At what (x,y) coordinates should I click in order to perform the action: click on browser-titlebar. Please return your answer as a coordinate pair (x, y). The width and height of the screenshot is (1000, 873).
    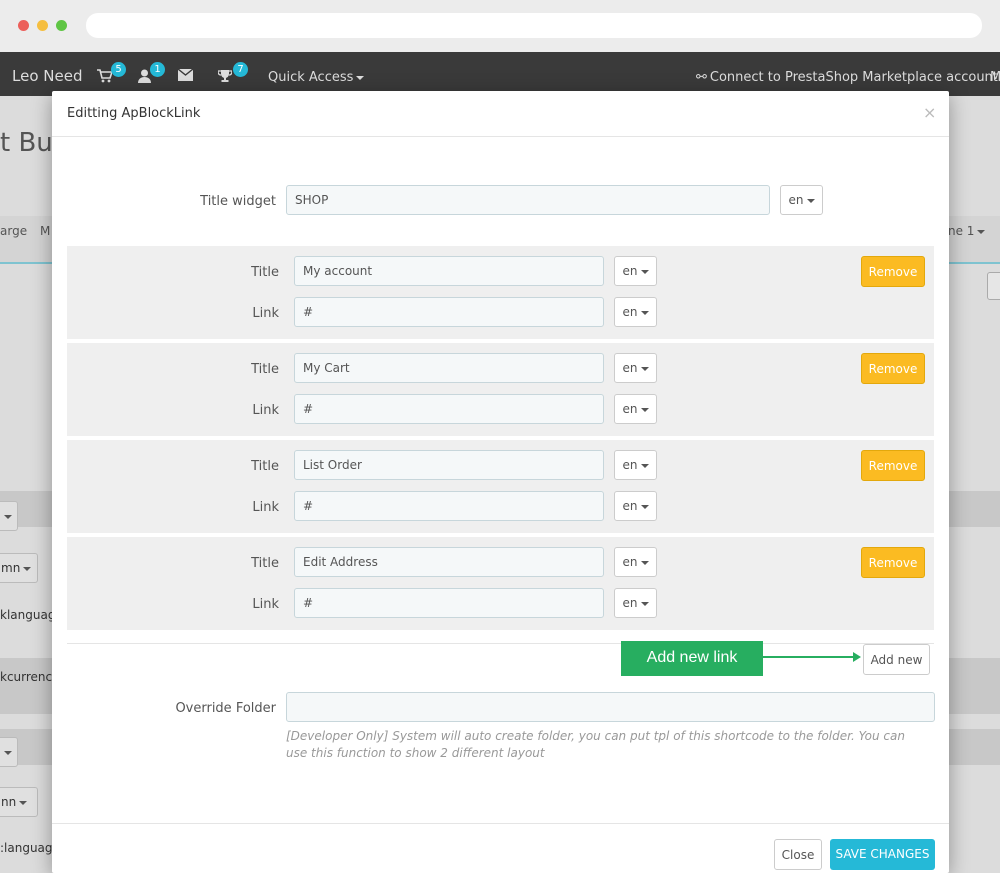
    Looking at the image, I should click on (500, 26).